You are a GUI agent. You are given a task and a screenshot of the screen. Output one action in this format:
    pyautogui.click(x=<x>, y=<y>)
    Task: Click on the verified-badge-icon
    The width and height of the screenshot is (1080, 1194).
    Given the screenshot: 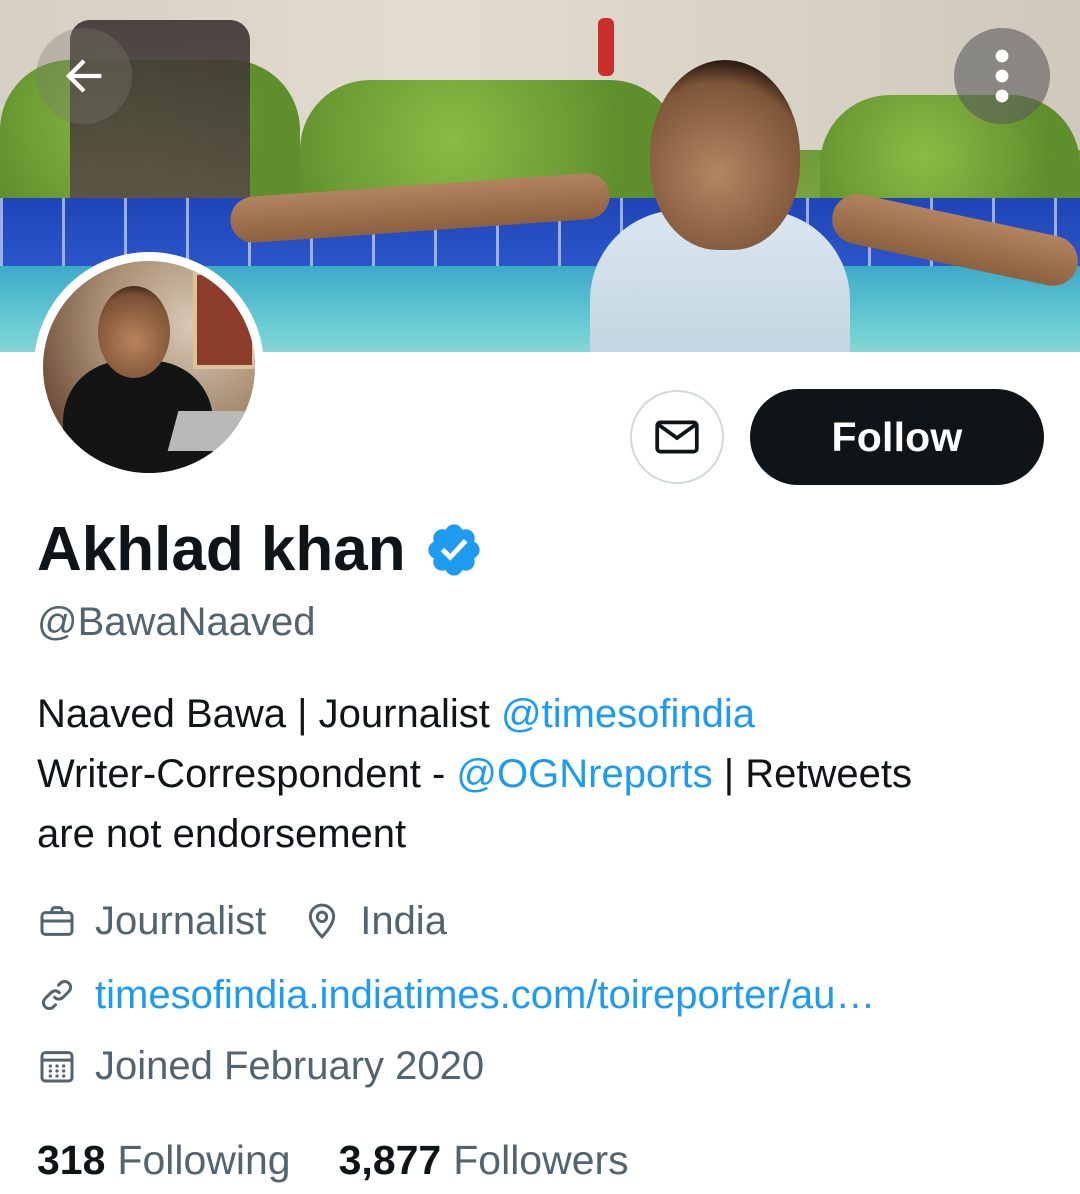 What is the action you would take?
    pyautogui.click(x=454, y=550)
    